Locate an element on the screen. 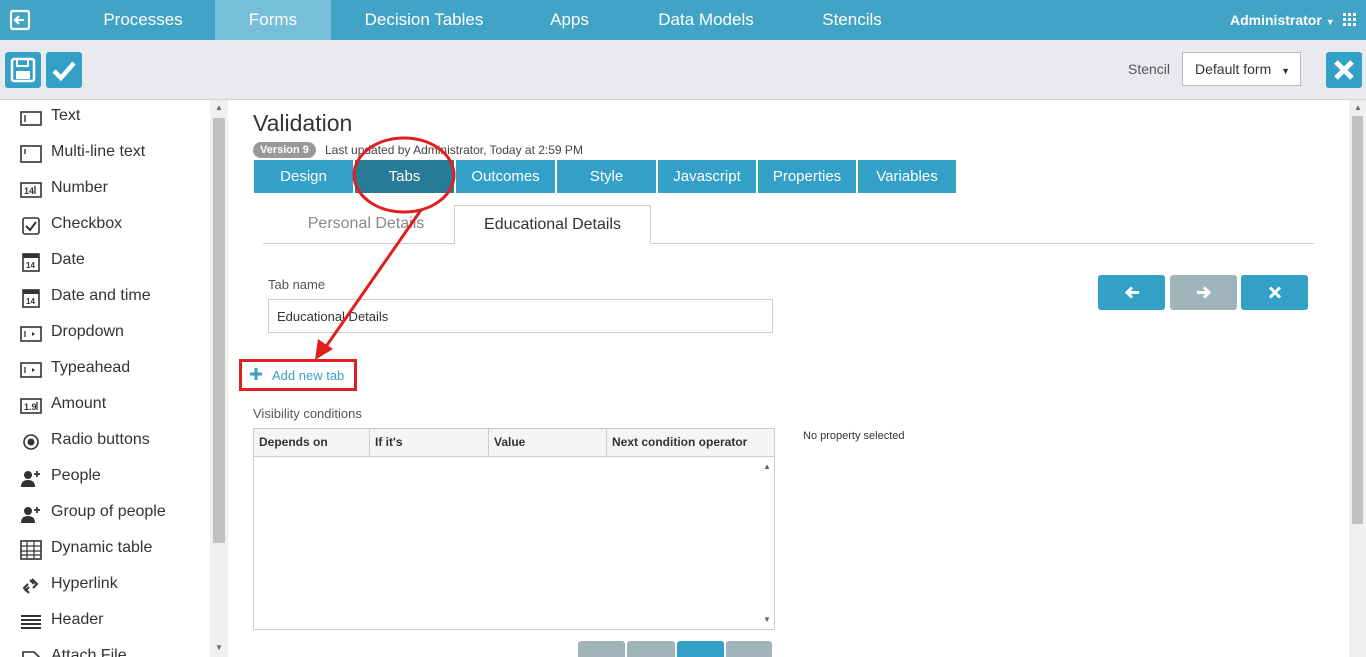 The width and height of the screenshot is (1366, 657). dropdown-icon is located at coordinates (31, 334).